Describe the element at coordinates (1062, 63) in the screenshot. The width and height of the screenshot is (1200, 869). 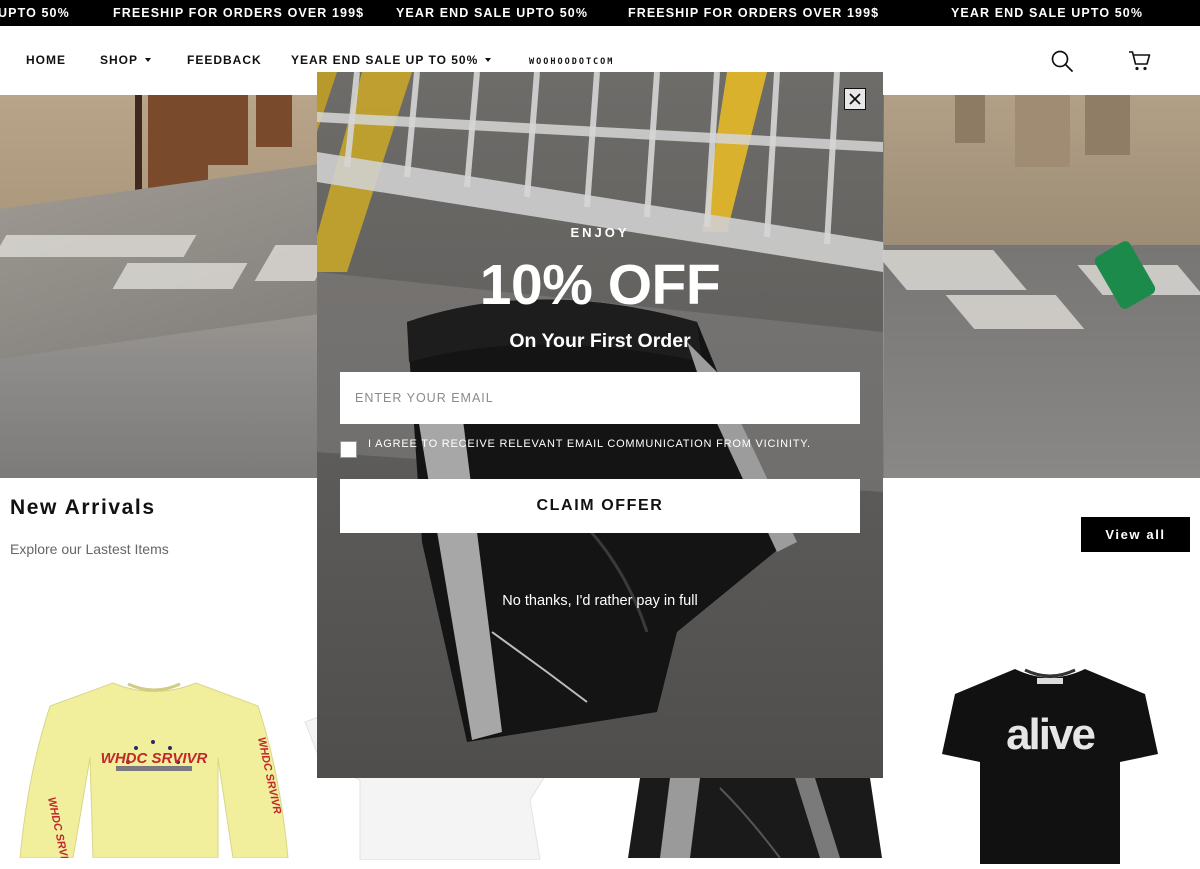
I see `search-icon` at that location.